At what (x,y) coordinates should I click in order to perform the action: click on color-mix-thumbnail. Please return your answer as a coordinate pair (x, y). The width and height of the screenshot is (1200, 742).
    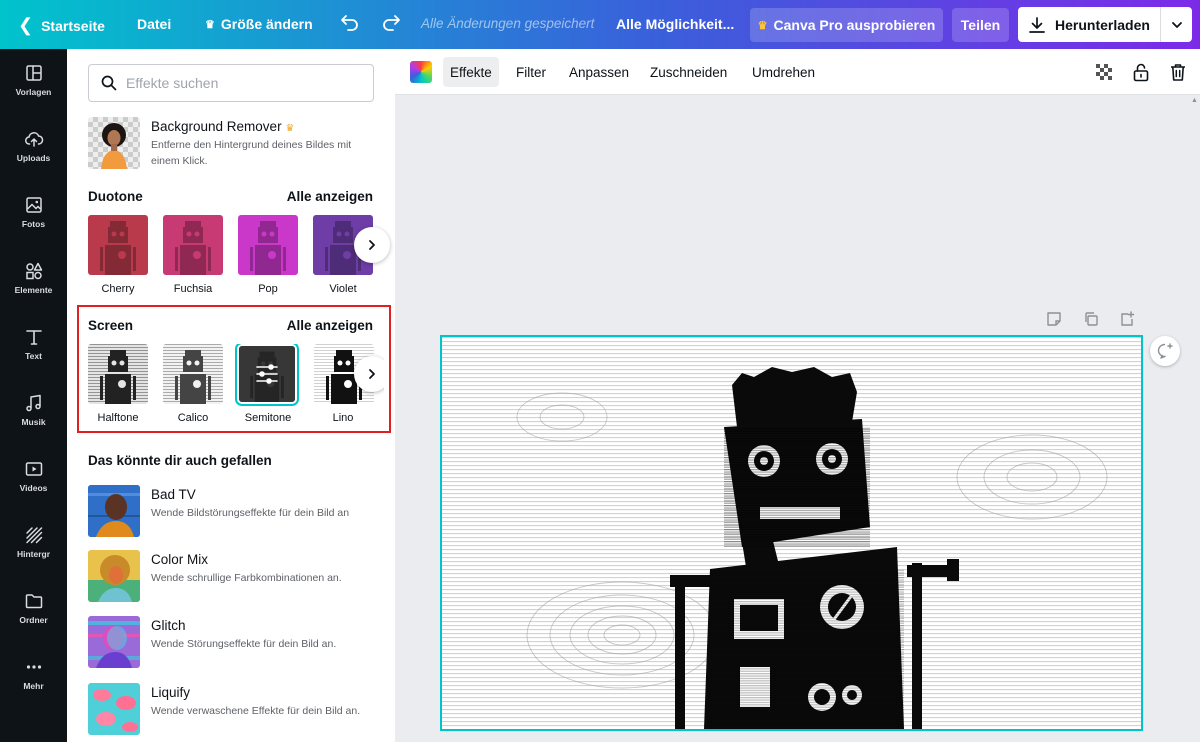
    Looking at the image, I should click on (114, 576).